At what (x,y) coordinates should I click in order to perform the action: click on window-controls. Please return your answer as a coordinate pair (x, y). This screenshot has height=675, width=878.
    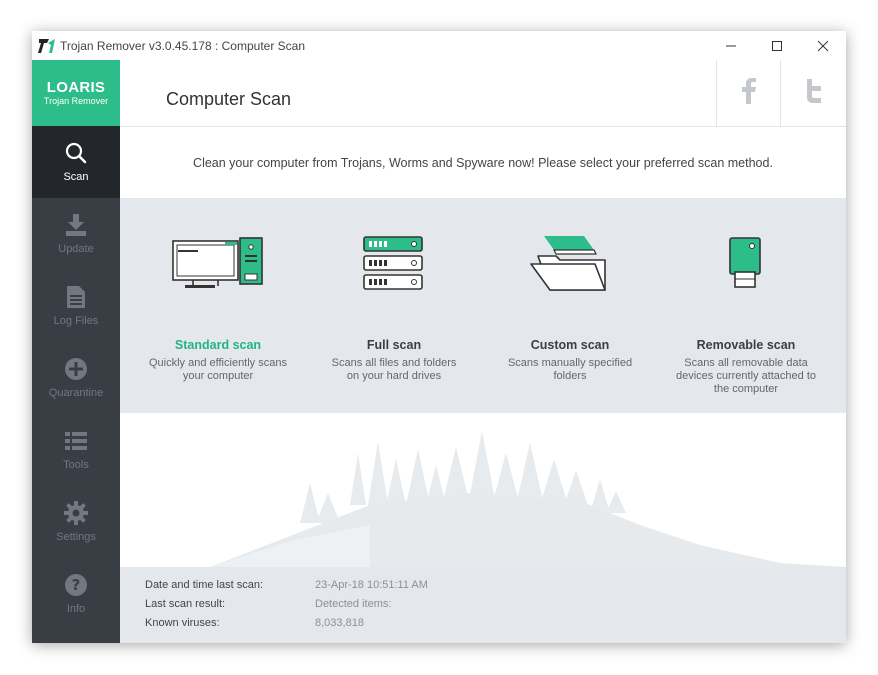
    Looking at the image, I should click on (777, 45).